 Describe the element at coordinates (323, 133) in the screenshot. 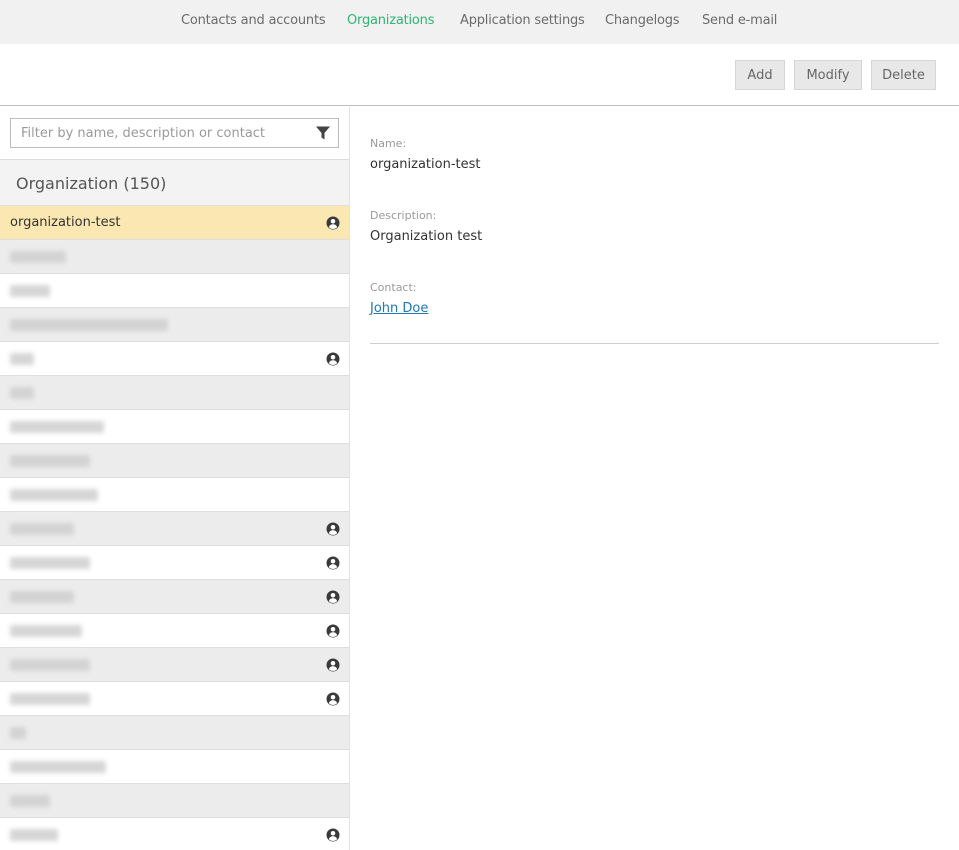

I see `filter-icon` at that location.